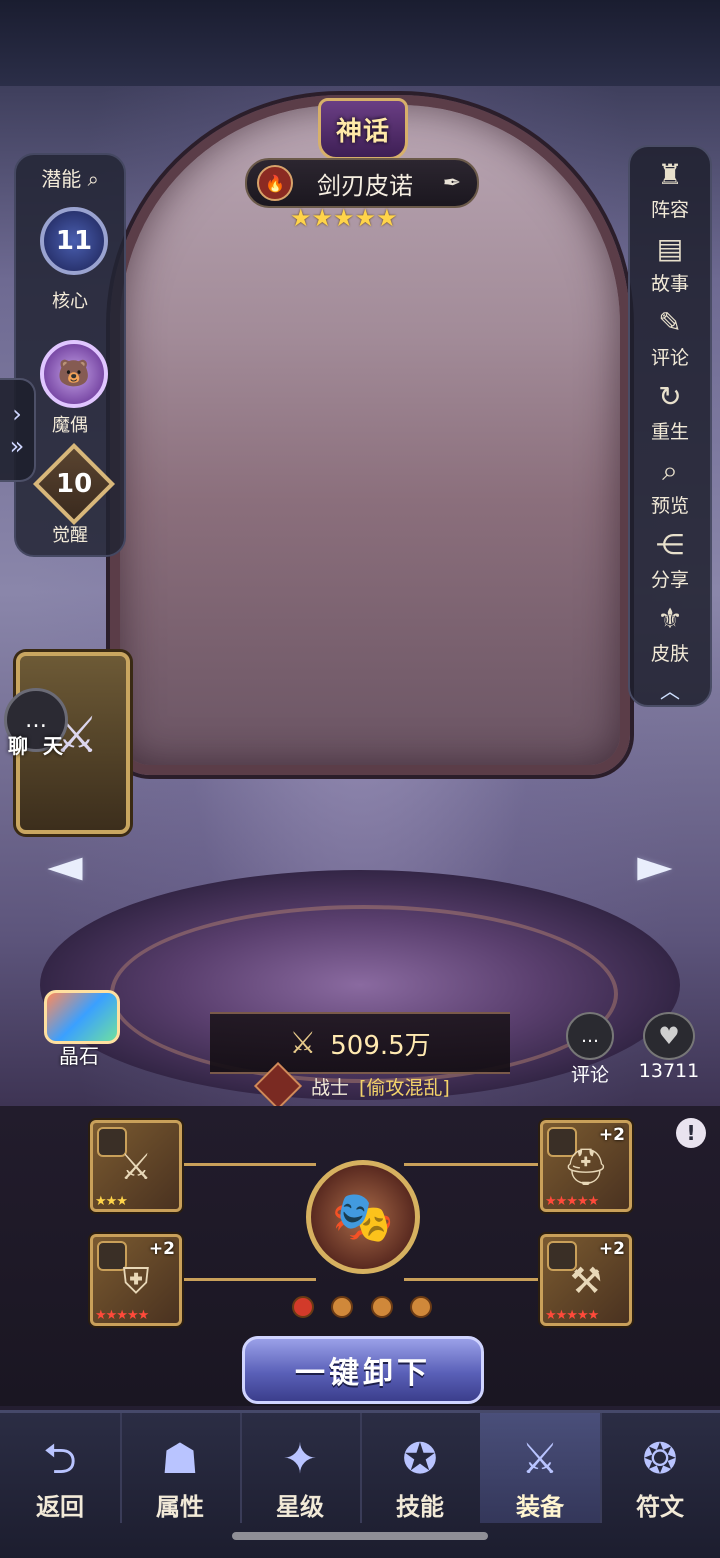  Describe the element at coordinates (70, 177) in the screenshot. I see `potential-title: 潜能 ⌕` at that location.